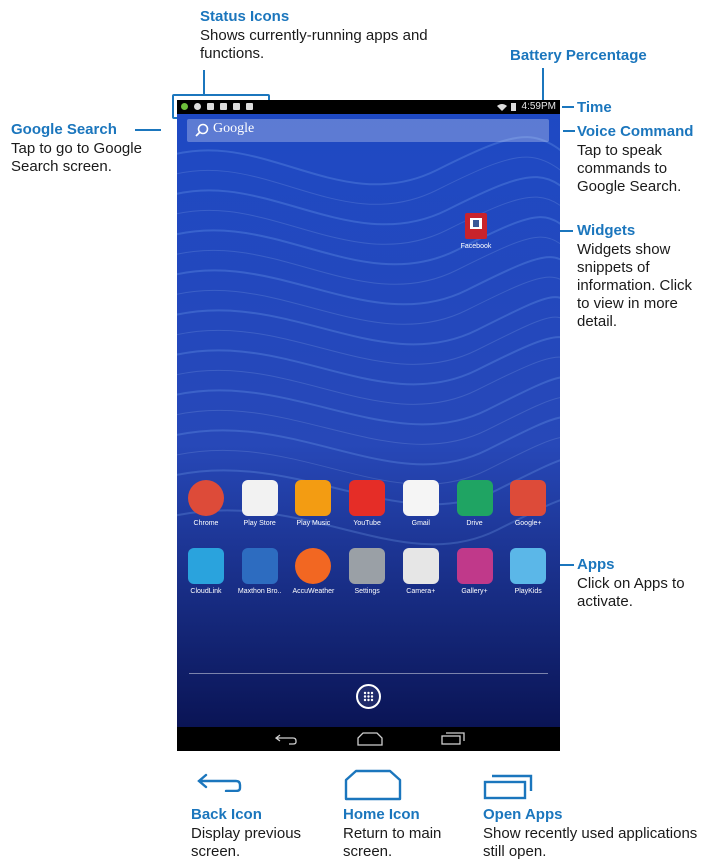 The width and height of the screenshot is (719, 861). What do you see at coordinates (538, 106) in the screenshot?
I see `status-time: 4:59PM` at bounding box center [538, 106].